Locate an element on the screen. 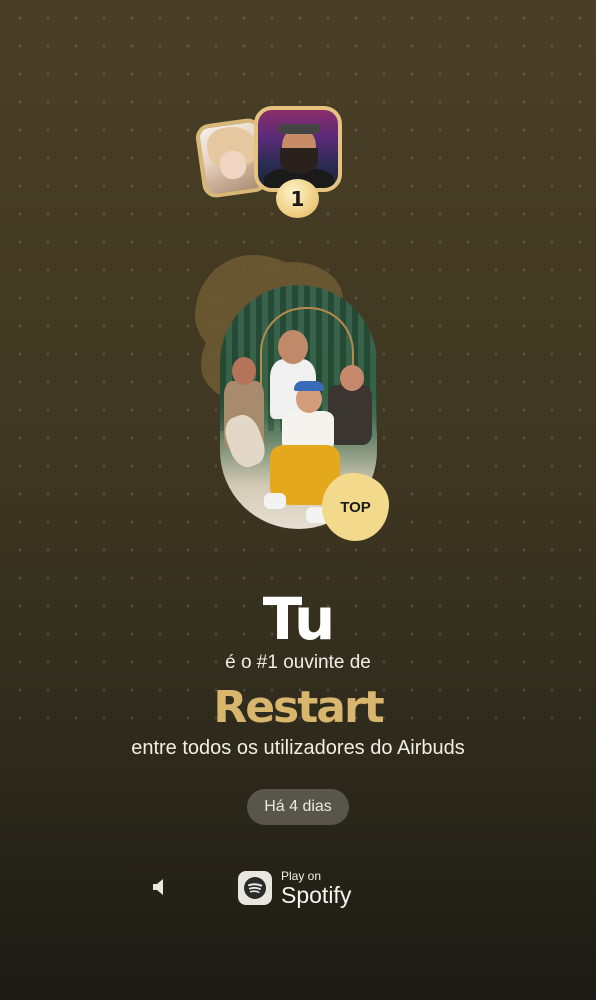 Image resolution: width=596 pixels, height=1000 pixels. rank-badge: 1 is located at coordinates (297, 198).